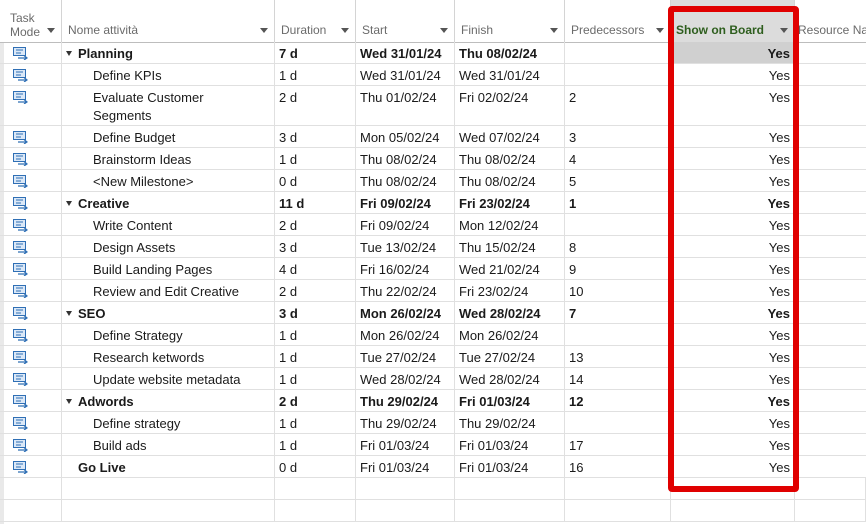 Image resolution: width=866 pixels, height=524 pixels. Describe the element at coordinates (168, 21) in the screenshot. I see `column-header-name: Nome attività` at that location.